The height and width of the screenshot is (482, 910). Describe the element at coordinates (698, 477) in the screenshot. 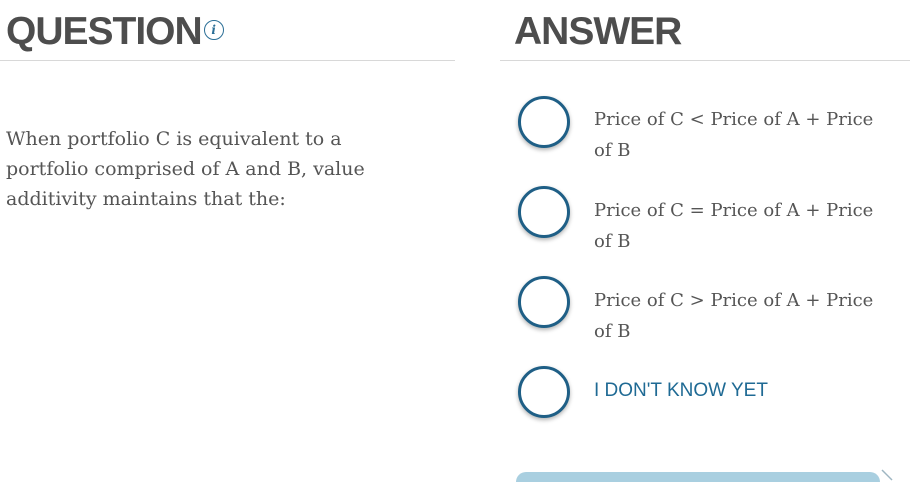

I see `submit-bar` at that location.